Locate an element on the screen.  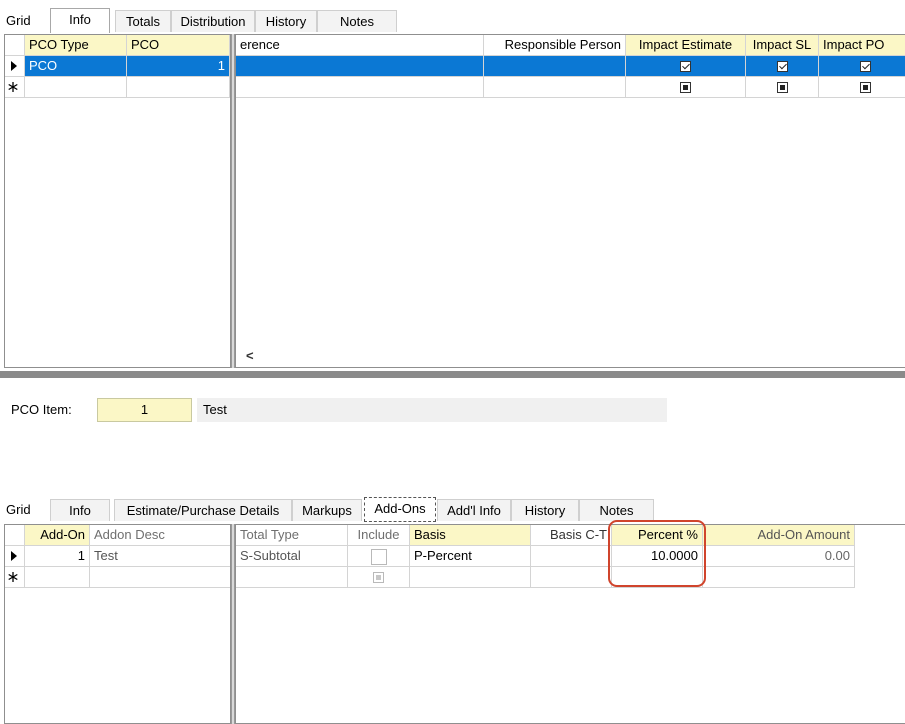
bottom-tab-markups: Markups is located at coordinates (327, 510).